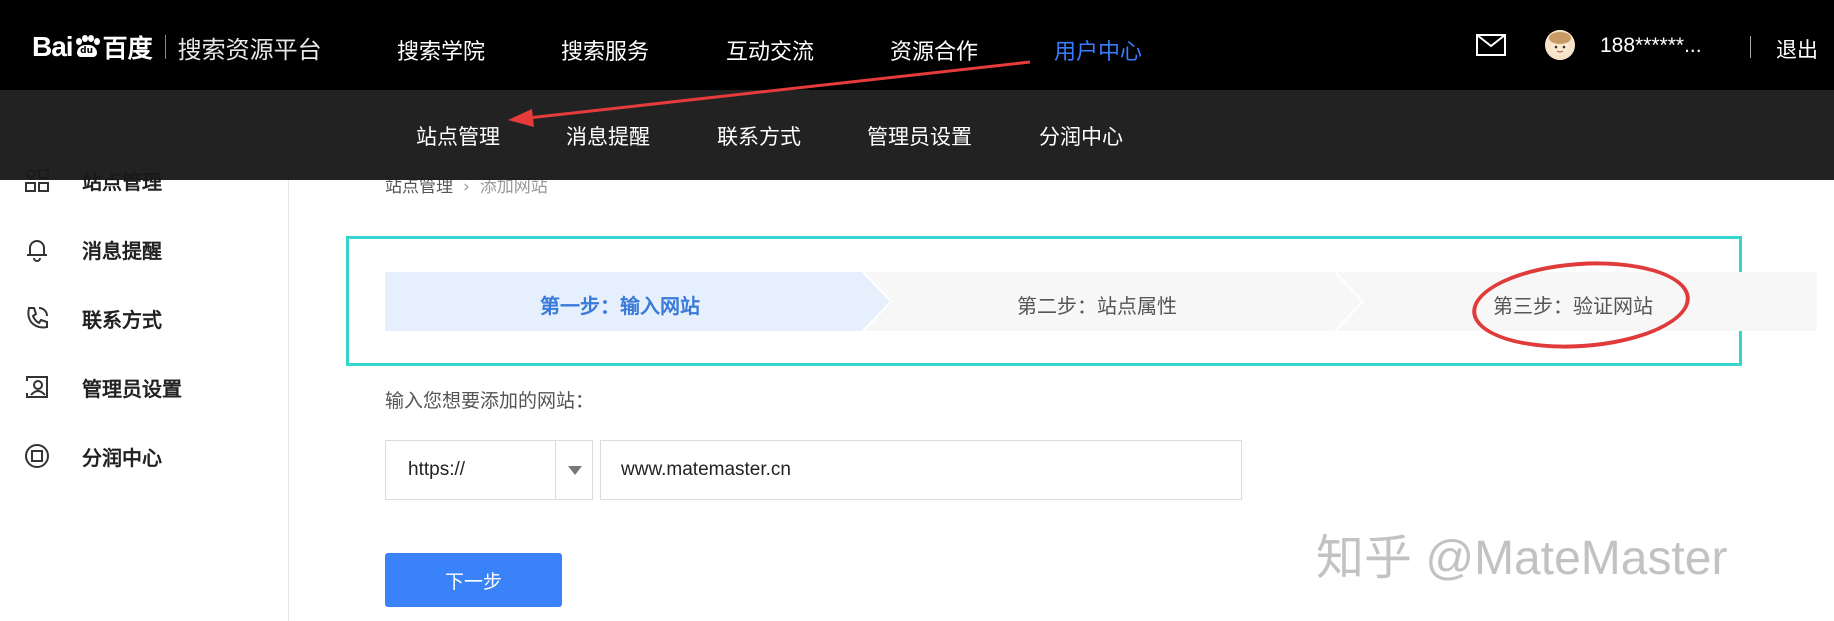 The image size is (1834, 621). What do you see at coordinates (489, 470) in the screenshot?
I see `protocol-select: https://` at bounding box center [489, 470].